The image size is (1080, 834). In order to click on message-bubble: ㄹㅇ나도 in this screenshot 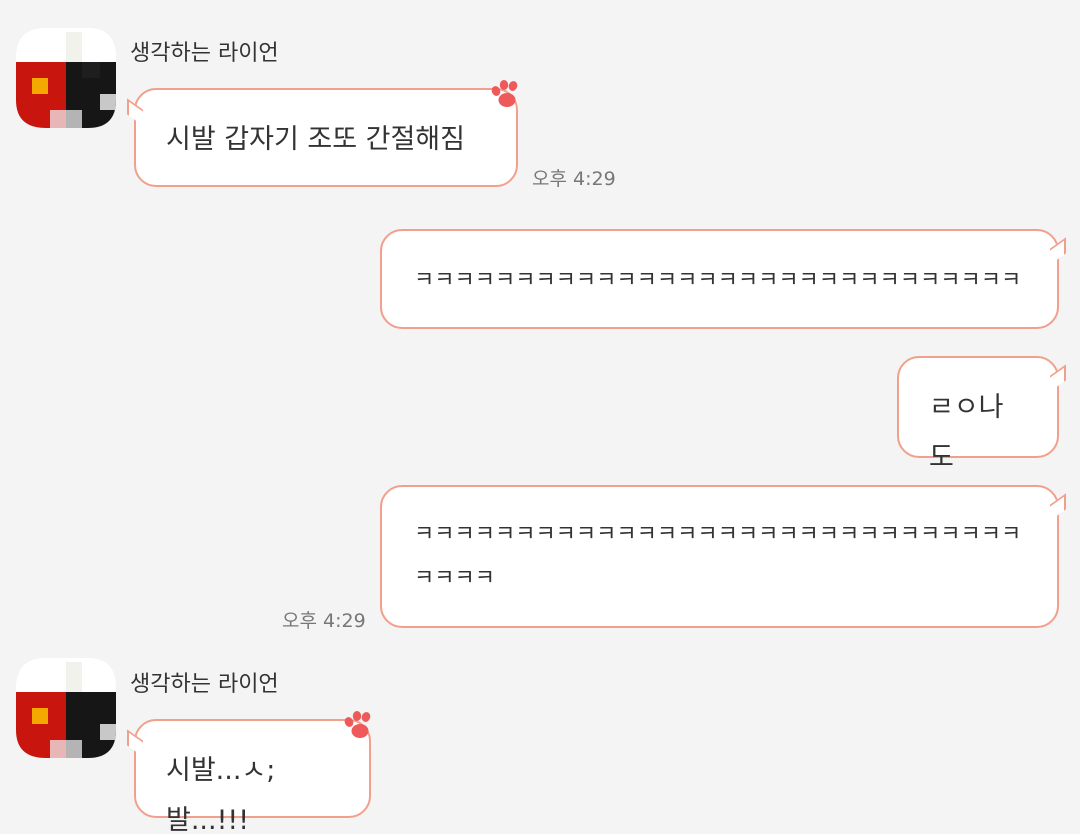, I will do `click(978, 414)`.